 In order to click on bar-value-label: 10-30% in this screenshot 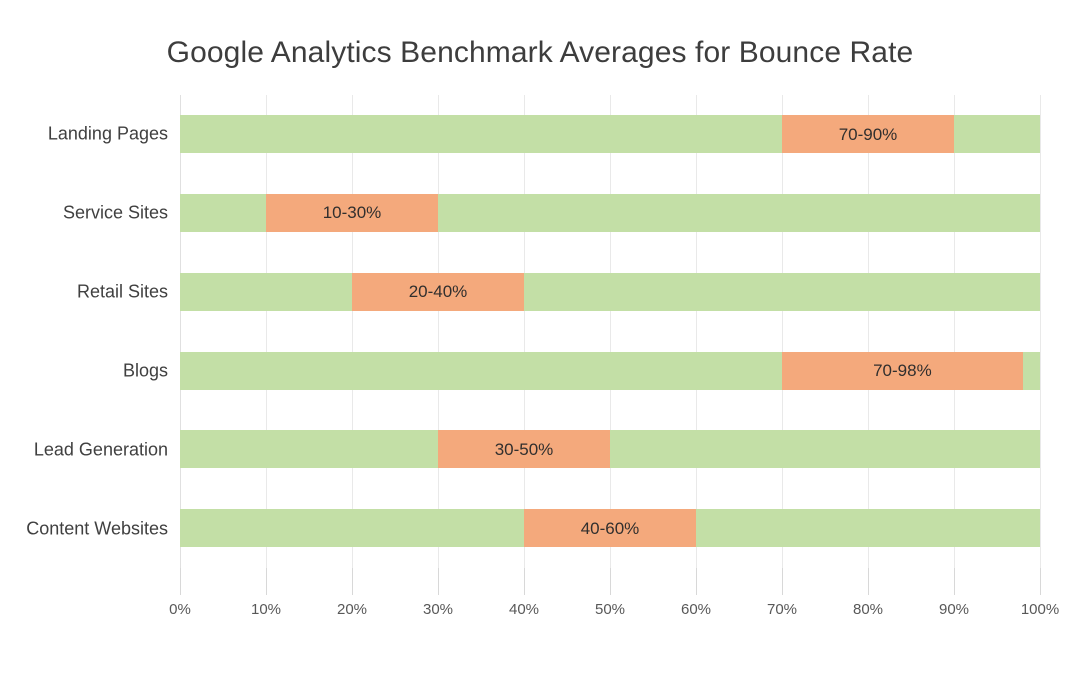, I will do `click(352, 213)`.